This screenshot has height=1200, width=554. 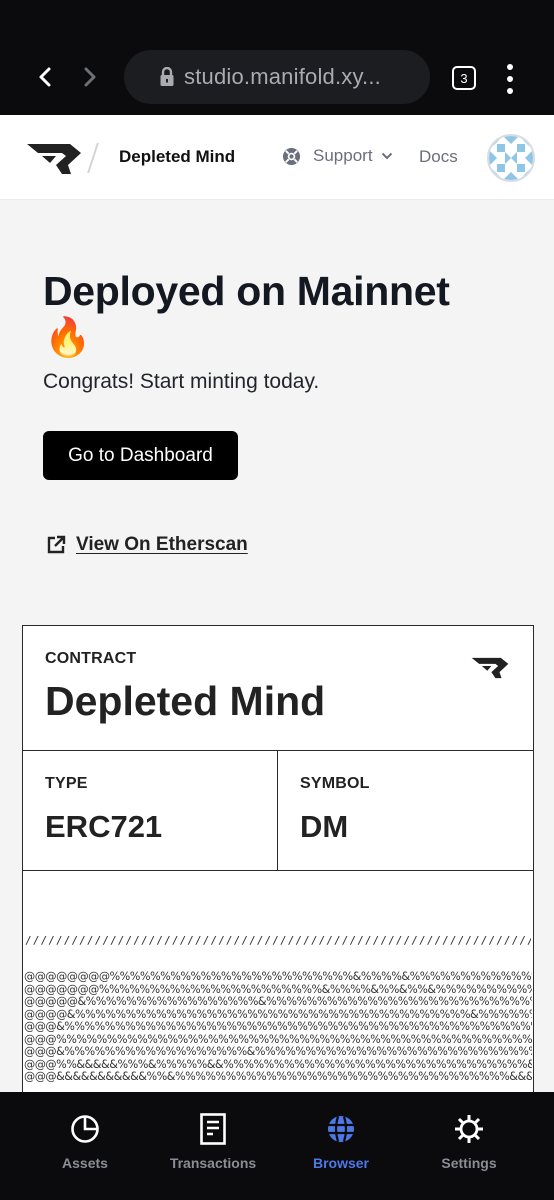 I want to click on chevron-down-icon, so click(x=386, y=156).